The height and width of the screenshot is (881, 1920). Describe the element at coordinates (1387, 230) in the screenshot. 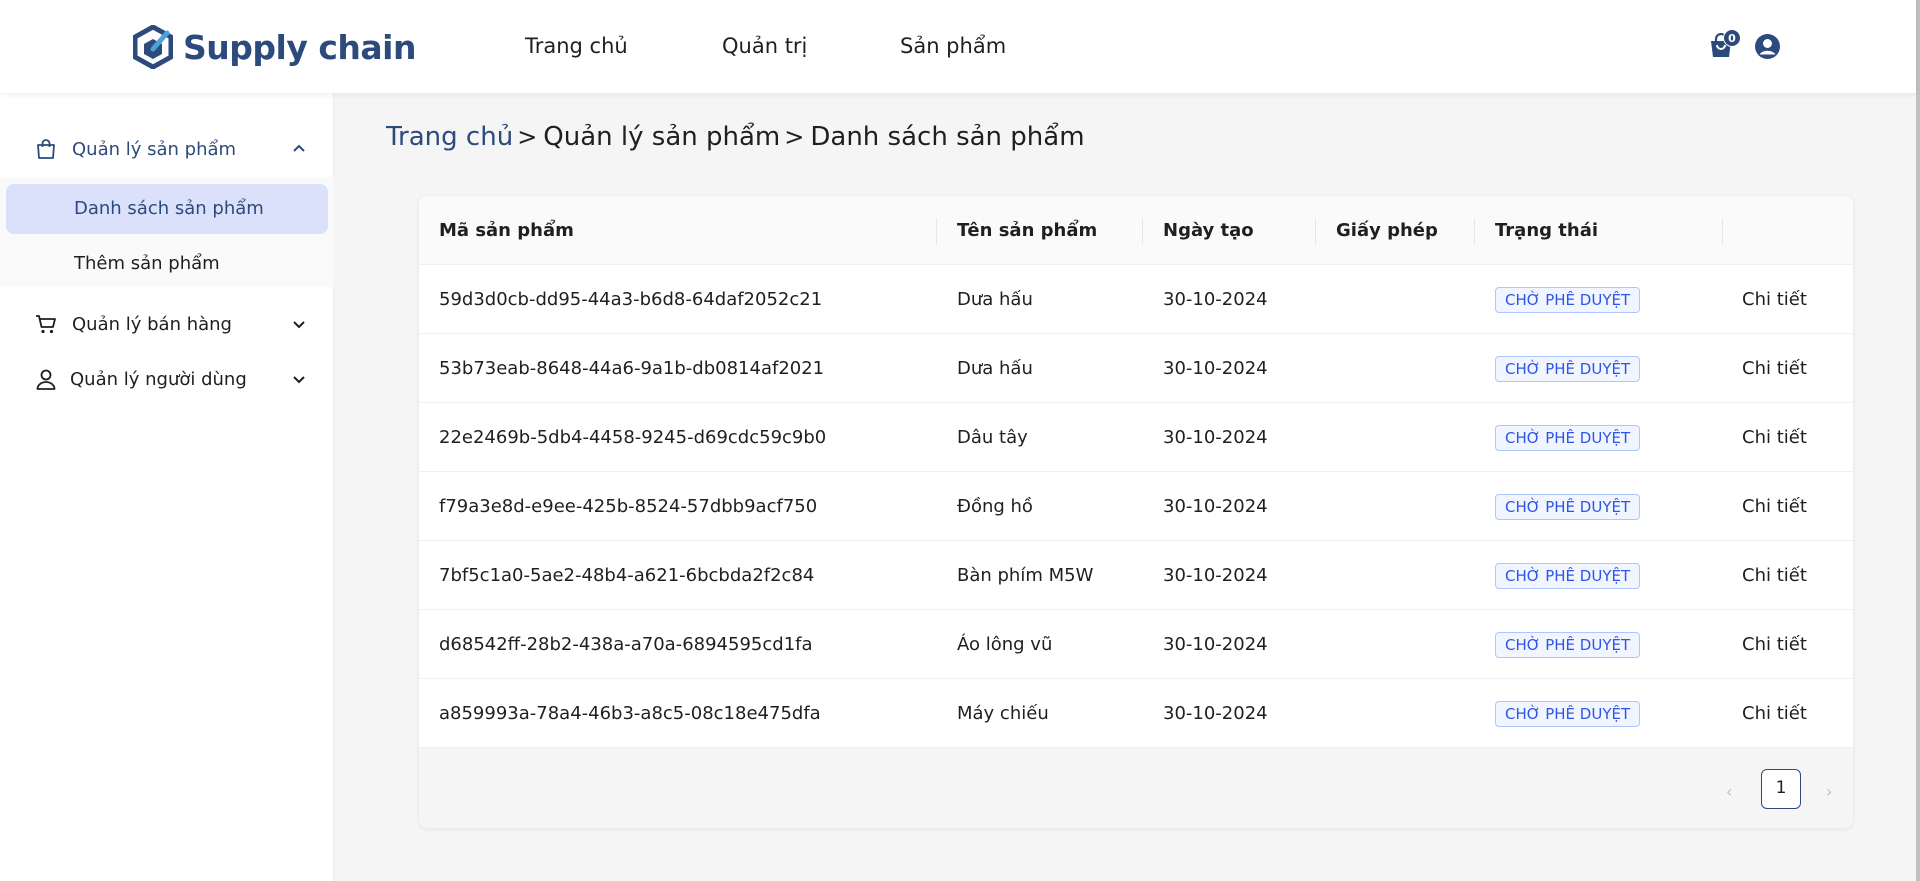

I see `column-header-license: Giấy phép` at that location.